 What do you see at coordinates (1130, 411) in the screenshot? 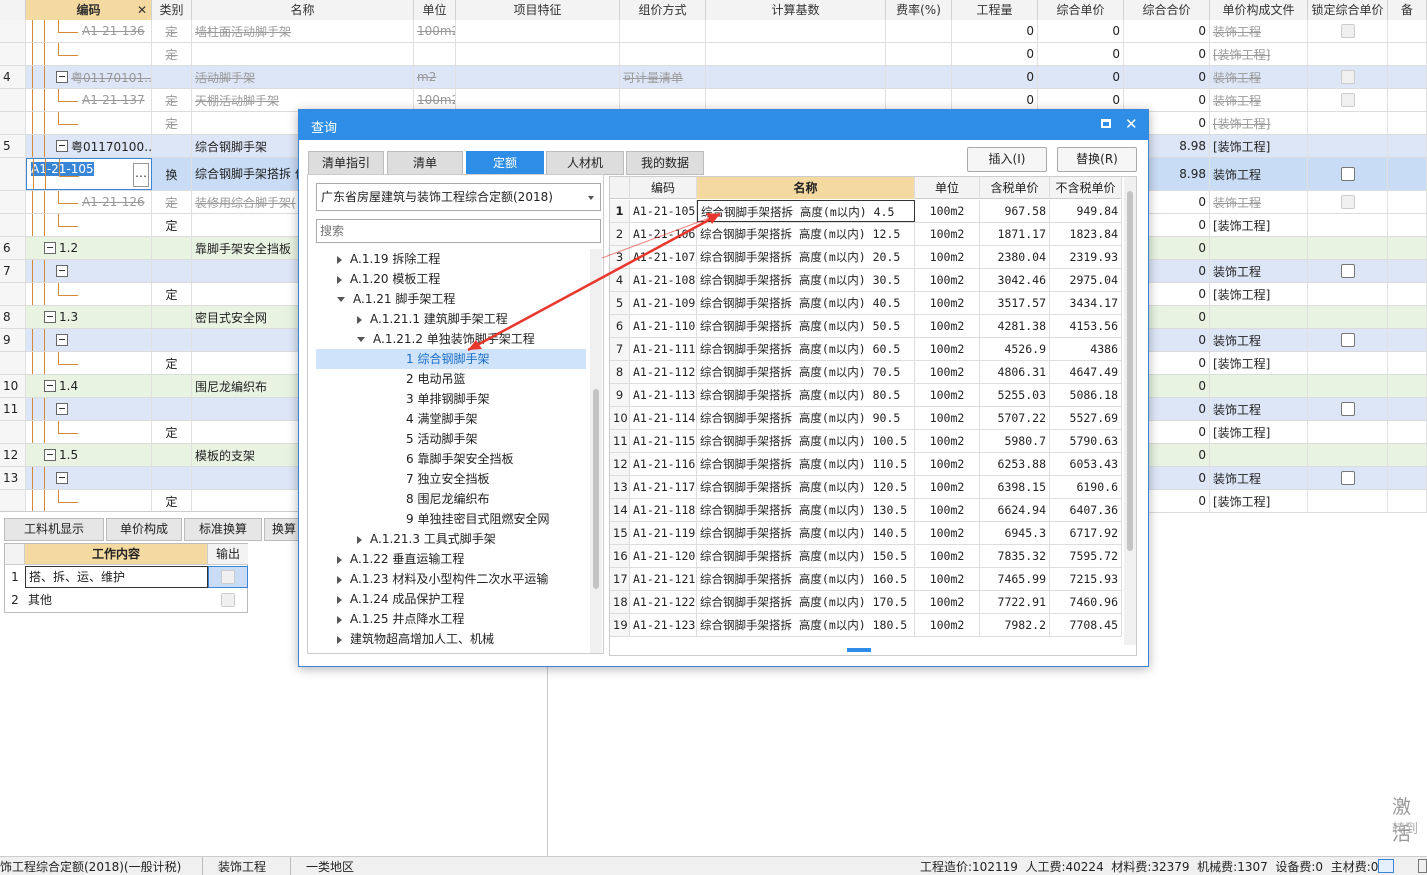
I see `result-scrollbar` at bounding box center [1130, 411].